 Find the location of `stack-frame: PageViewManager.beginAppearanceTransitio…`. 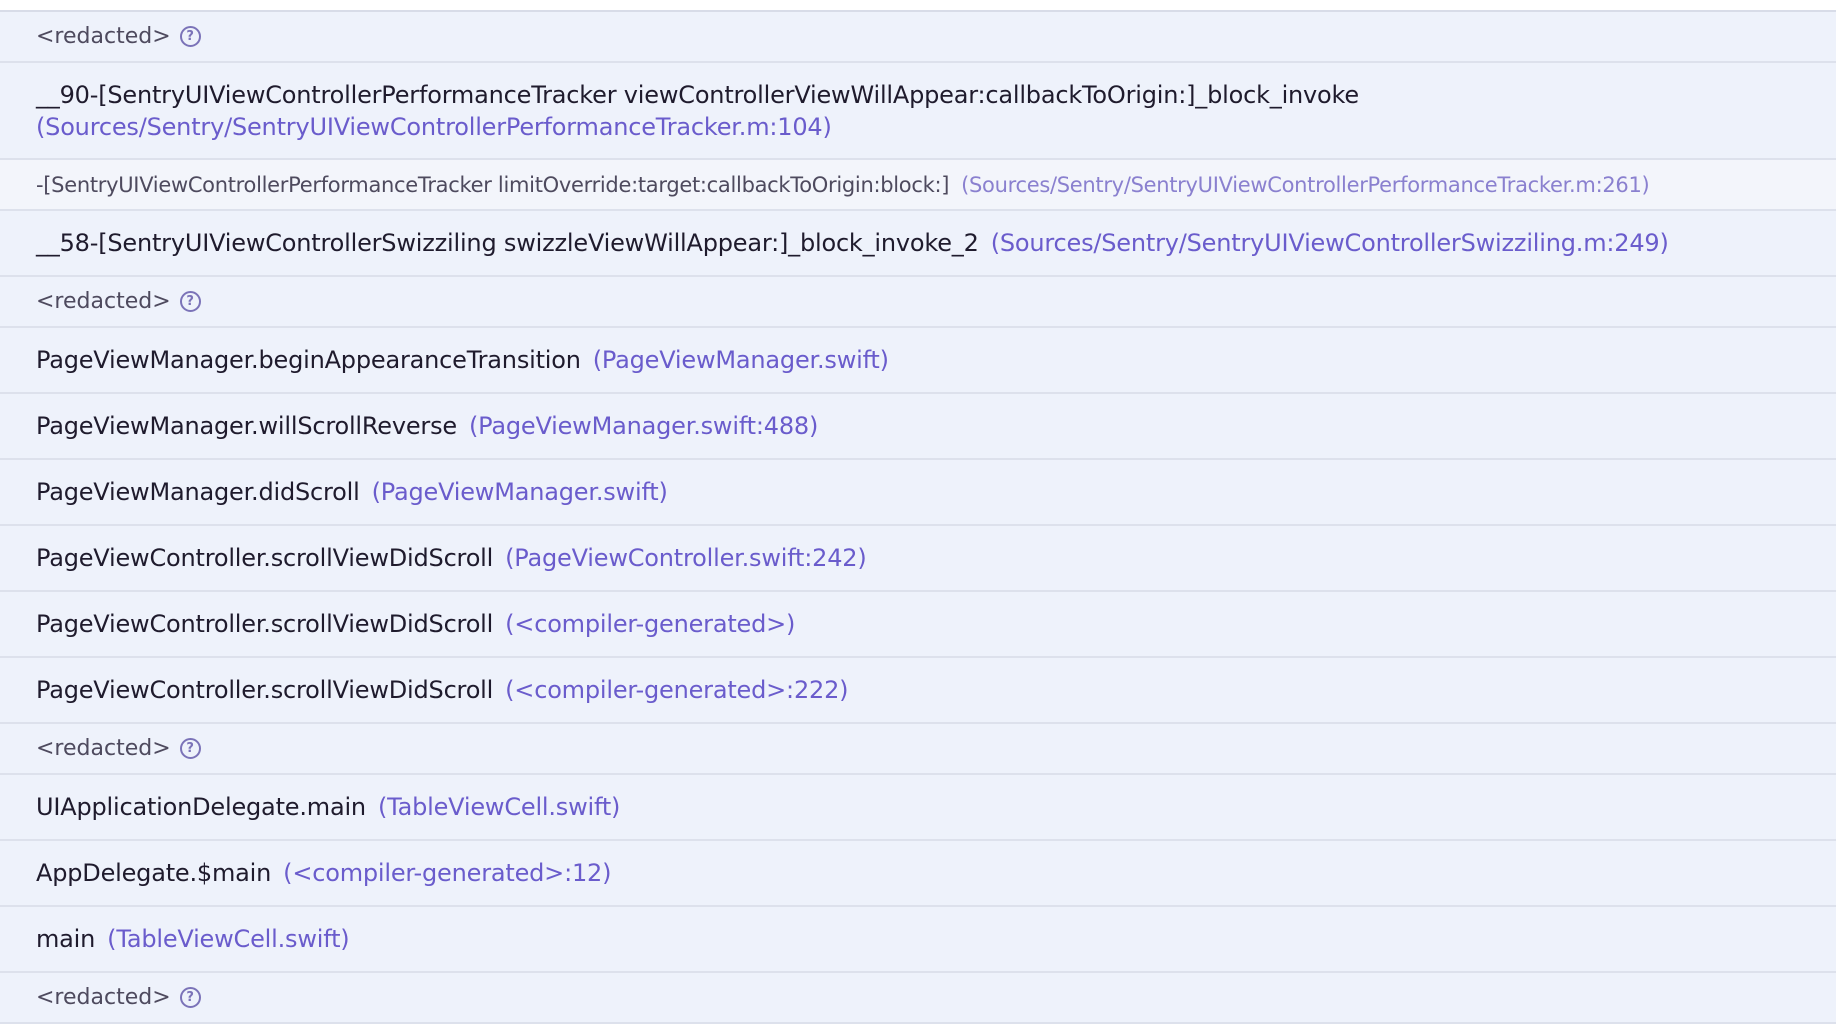

stack-frame: PageViewManager.beginAppearanceTransitio… is located at coordinates (918, 361).